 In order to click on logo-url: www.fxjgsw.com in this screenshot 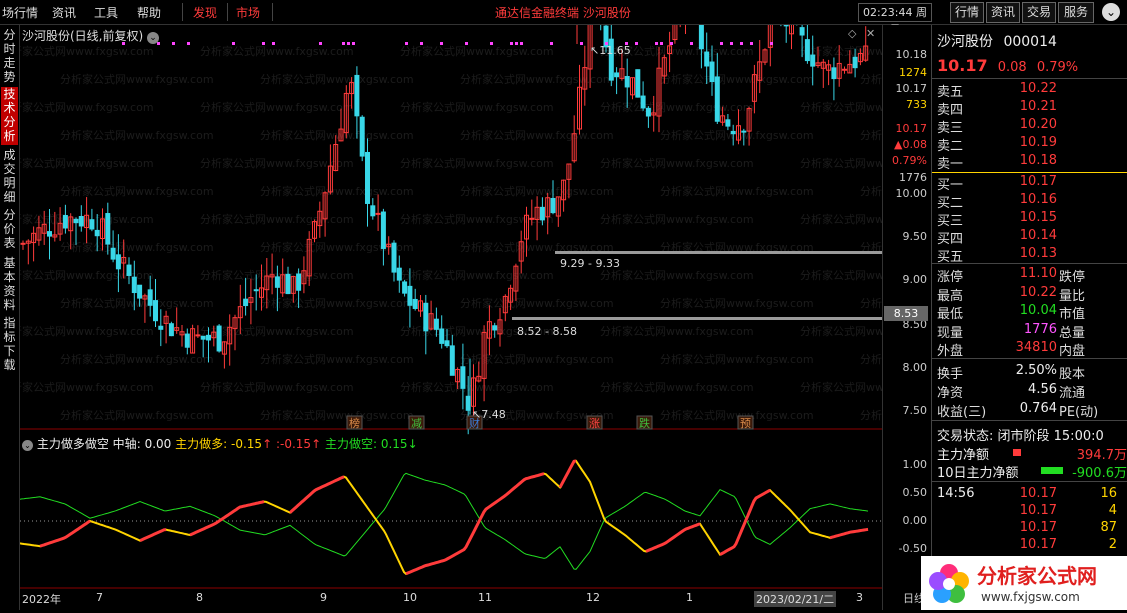, I will do `click(1030, 597)`.